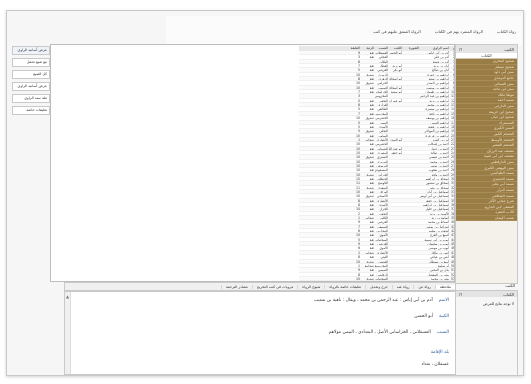 The image size is (531, 384). I want to click on table-cell: العيشي, so click(383, 261).